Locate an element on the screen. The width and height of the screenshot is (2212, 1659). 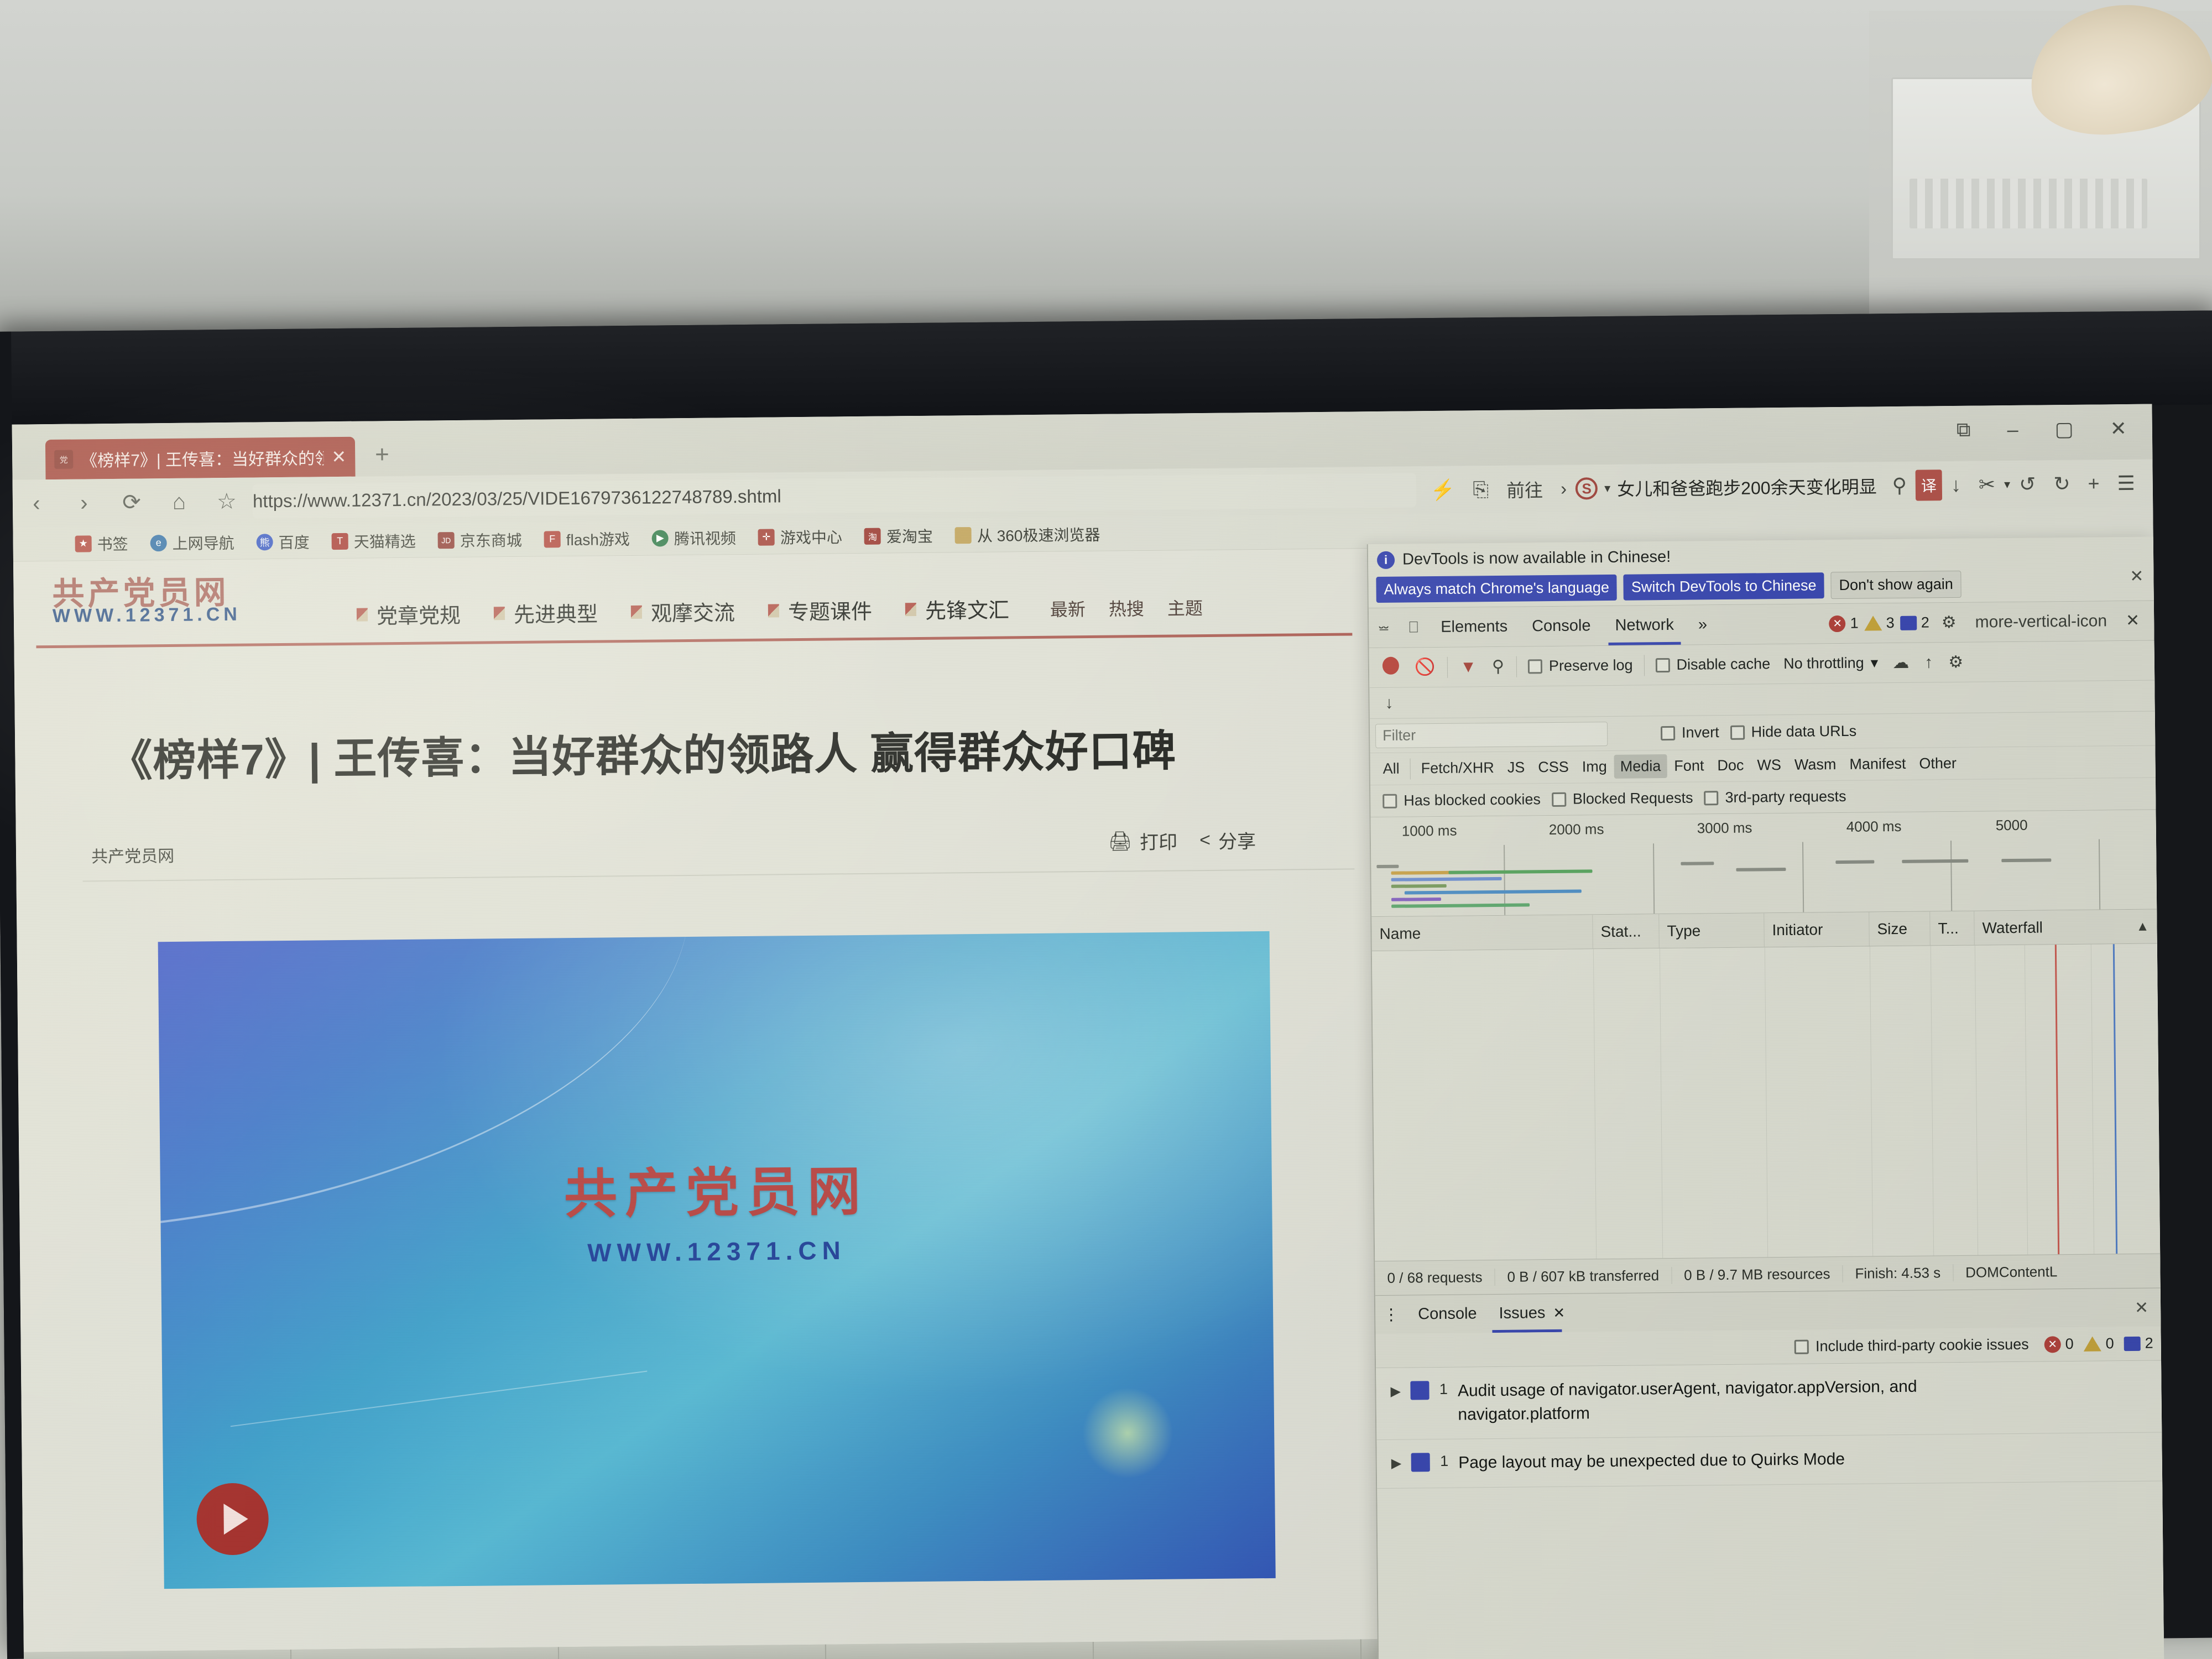
import-har-icon: ↑ is located at coordinates (1929, 662).